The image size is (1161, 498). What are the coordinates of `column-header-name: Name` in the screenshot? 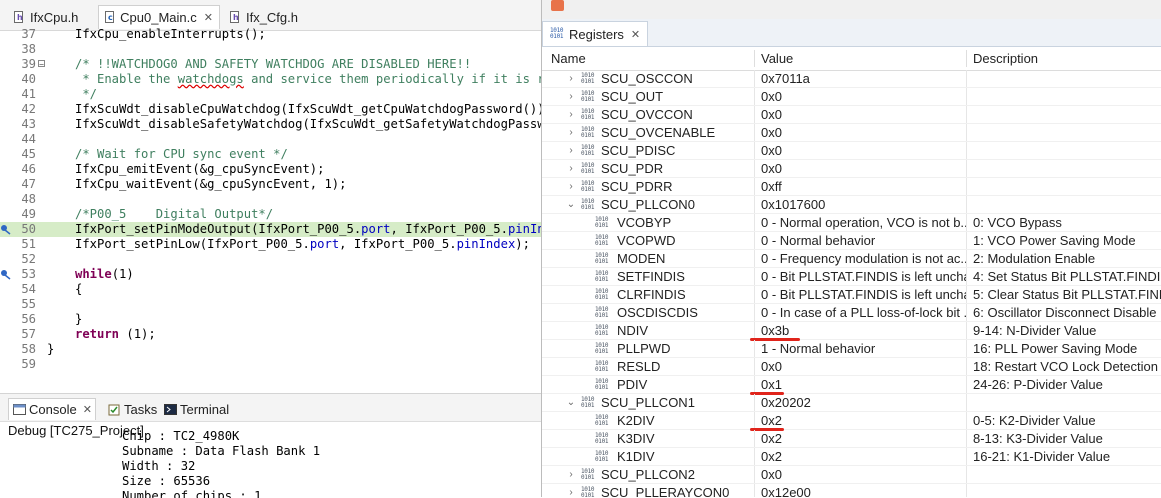 It's located at (568, 58).